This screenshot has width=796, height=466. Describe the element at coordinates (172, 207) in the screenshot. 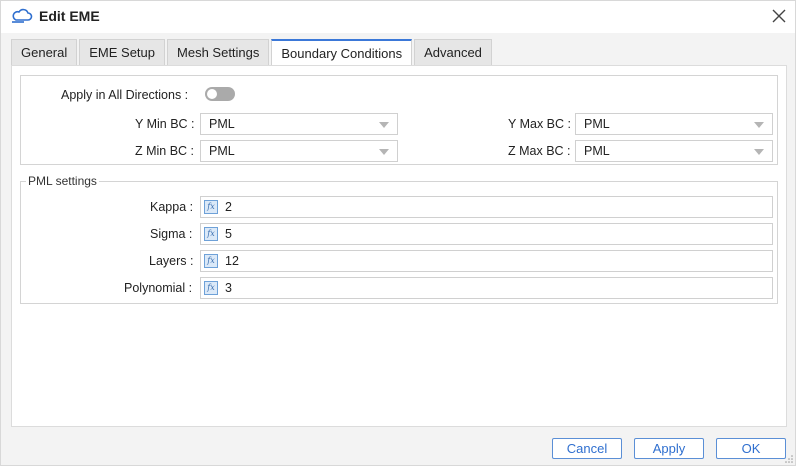

I see `kappa-label: Kappa :` at that location.